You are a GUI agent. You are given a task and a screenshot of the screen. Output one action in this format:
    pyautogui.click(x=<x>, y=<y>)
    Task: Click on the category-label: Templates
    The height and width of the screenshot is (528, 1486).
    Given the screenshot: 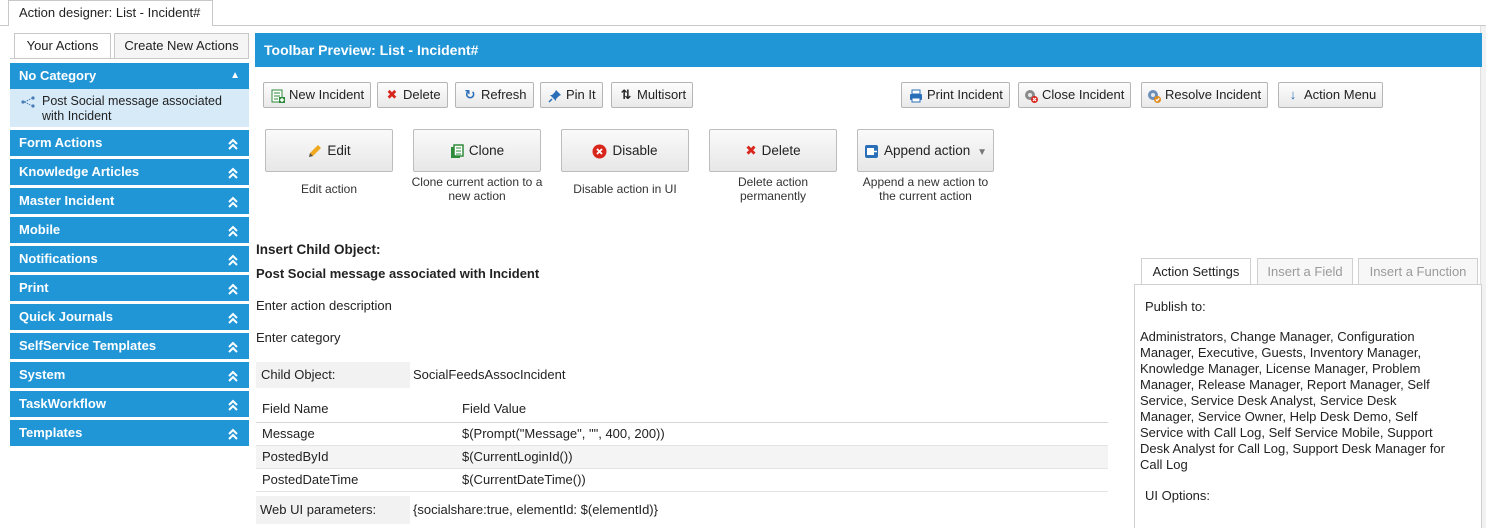 What is the action you would take?
    pyautogui.click(x=51, y=432)
    